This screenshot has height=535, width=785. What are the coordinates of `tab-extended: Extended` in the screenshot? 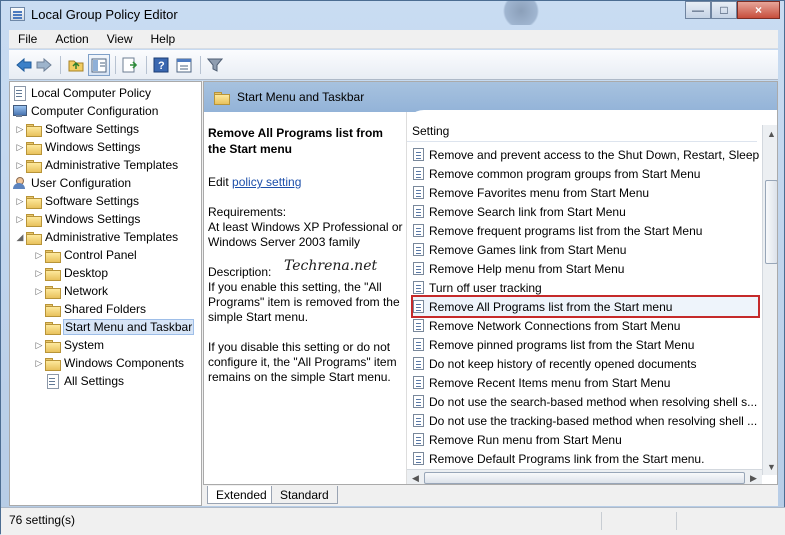 It's located at (241, 495).